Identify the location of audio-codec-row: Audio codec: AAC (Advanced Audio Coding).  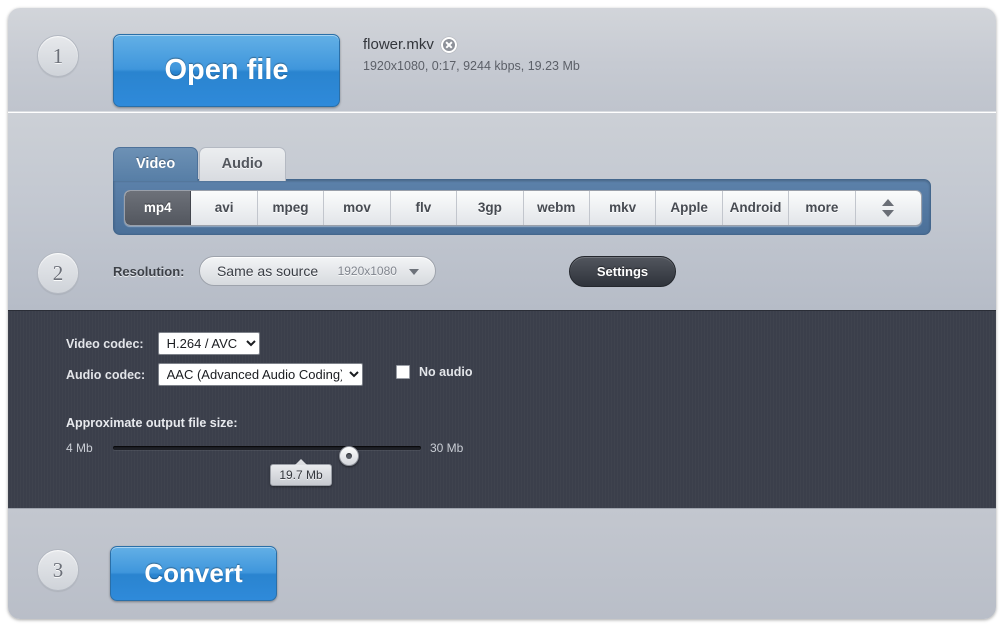
(214, 374).